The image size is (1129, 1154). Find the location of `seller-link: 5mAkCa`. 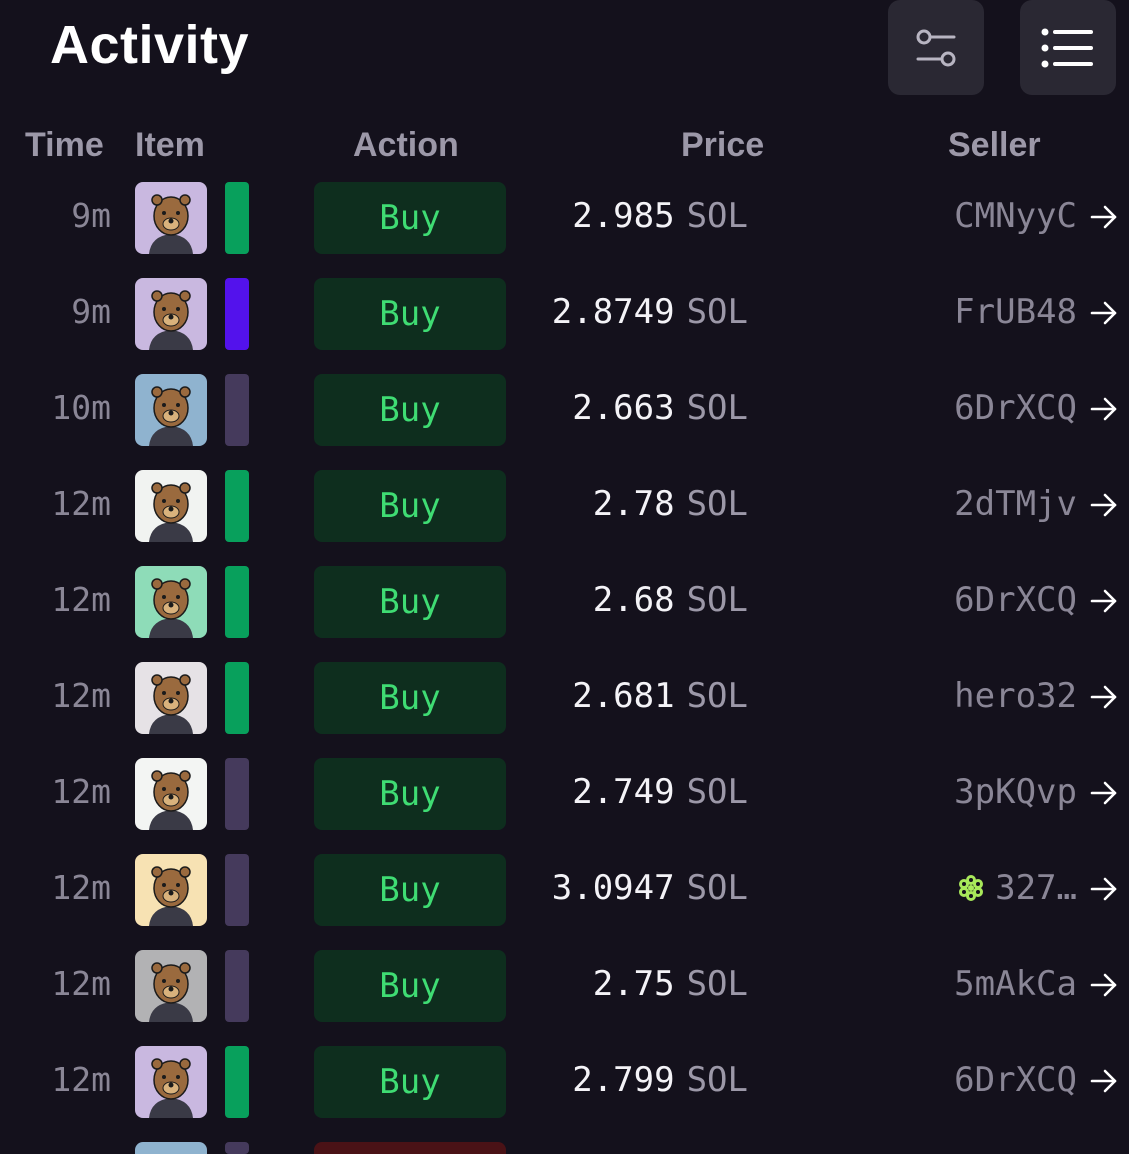

seller-link: 5mAkCa is located at coordinates (1015, 984).